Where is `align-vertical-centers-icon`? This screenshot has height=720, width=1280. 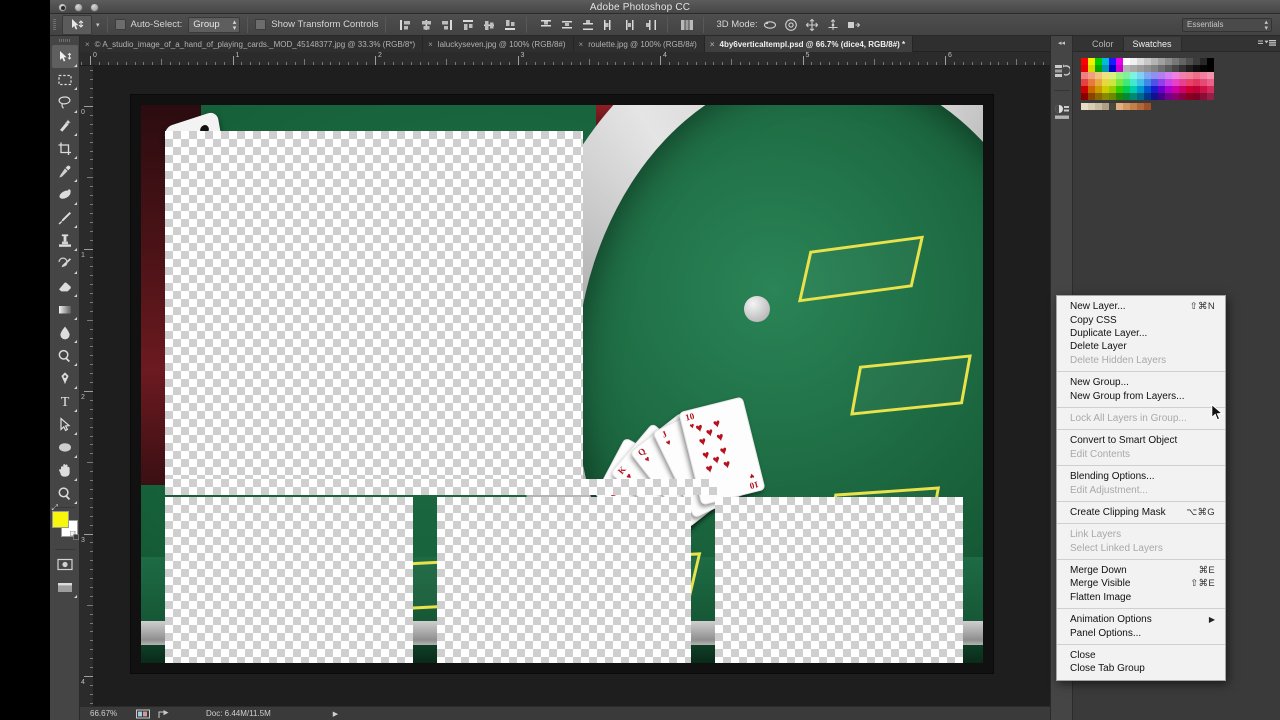
align-vertical-centers-icon is located at coordinates (489, 25).